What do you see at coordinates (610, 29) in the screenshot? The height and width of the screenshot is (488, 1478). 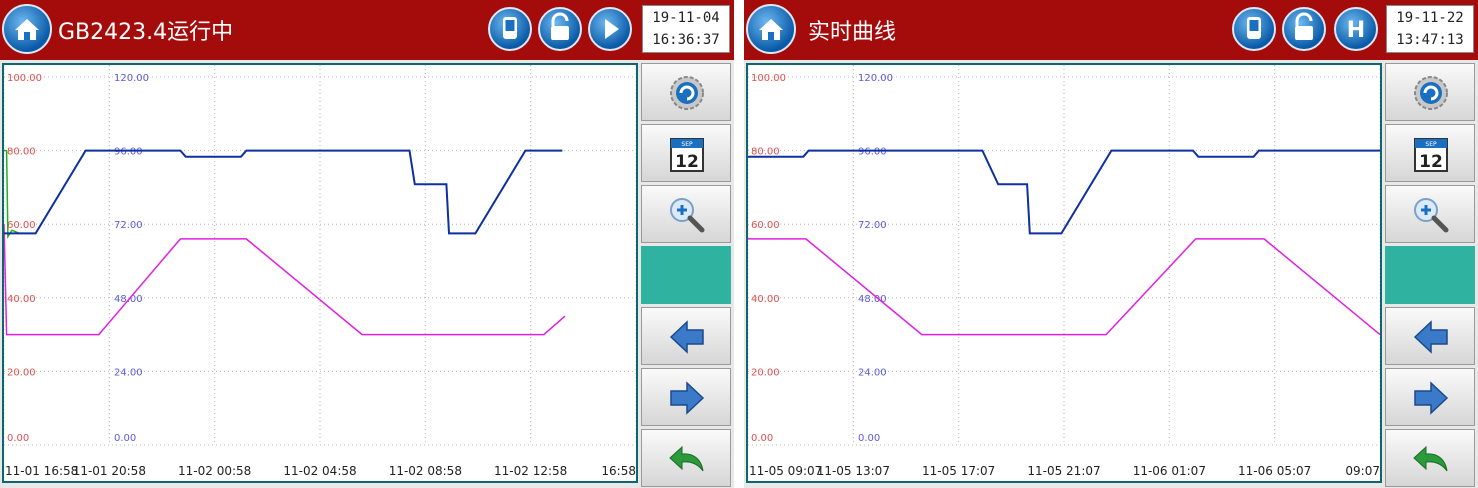 I see `play-icon` at bounding box center [610, 29].